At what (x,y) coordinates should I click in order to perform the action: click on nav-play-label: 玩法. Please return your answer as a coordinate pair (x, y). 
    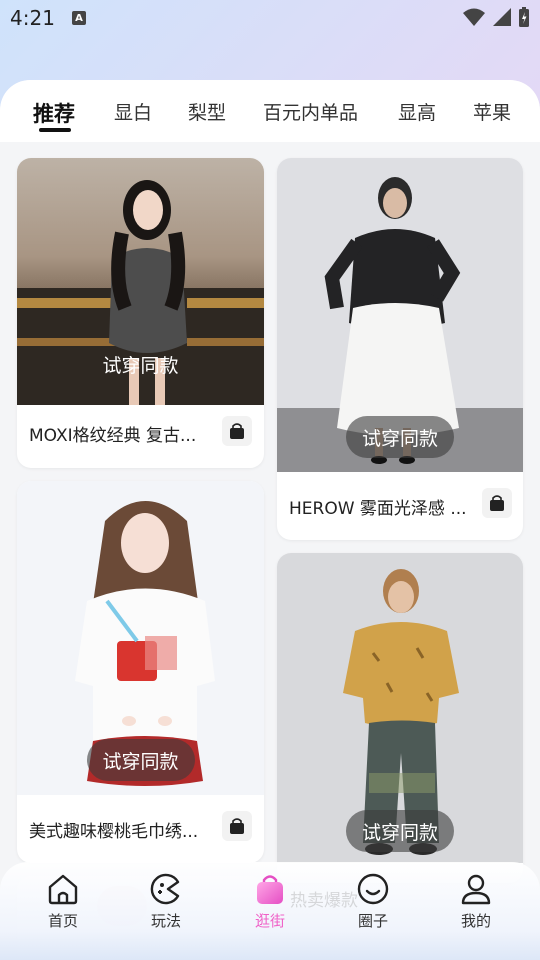
    Looking at the image, I should click on (165, 921).